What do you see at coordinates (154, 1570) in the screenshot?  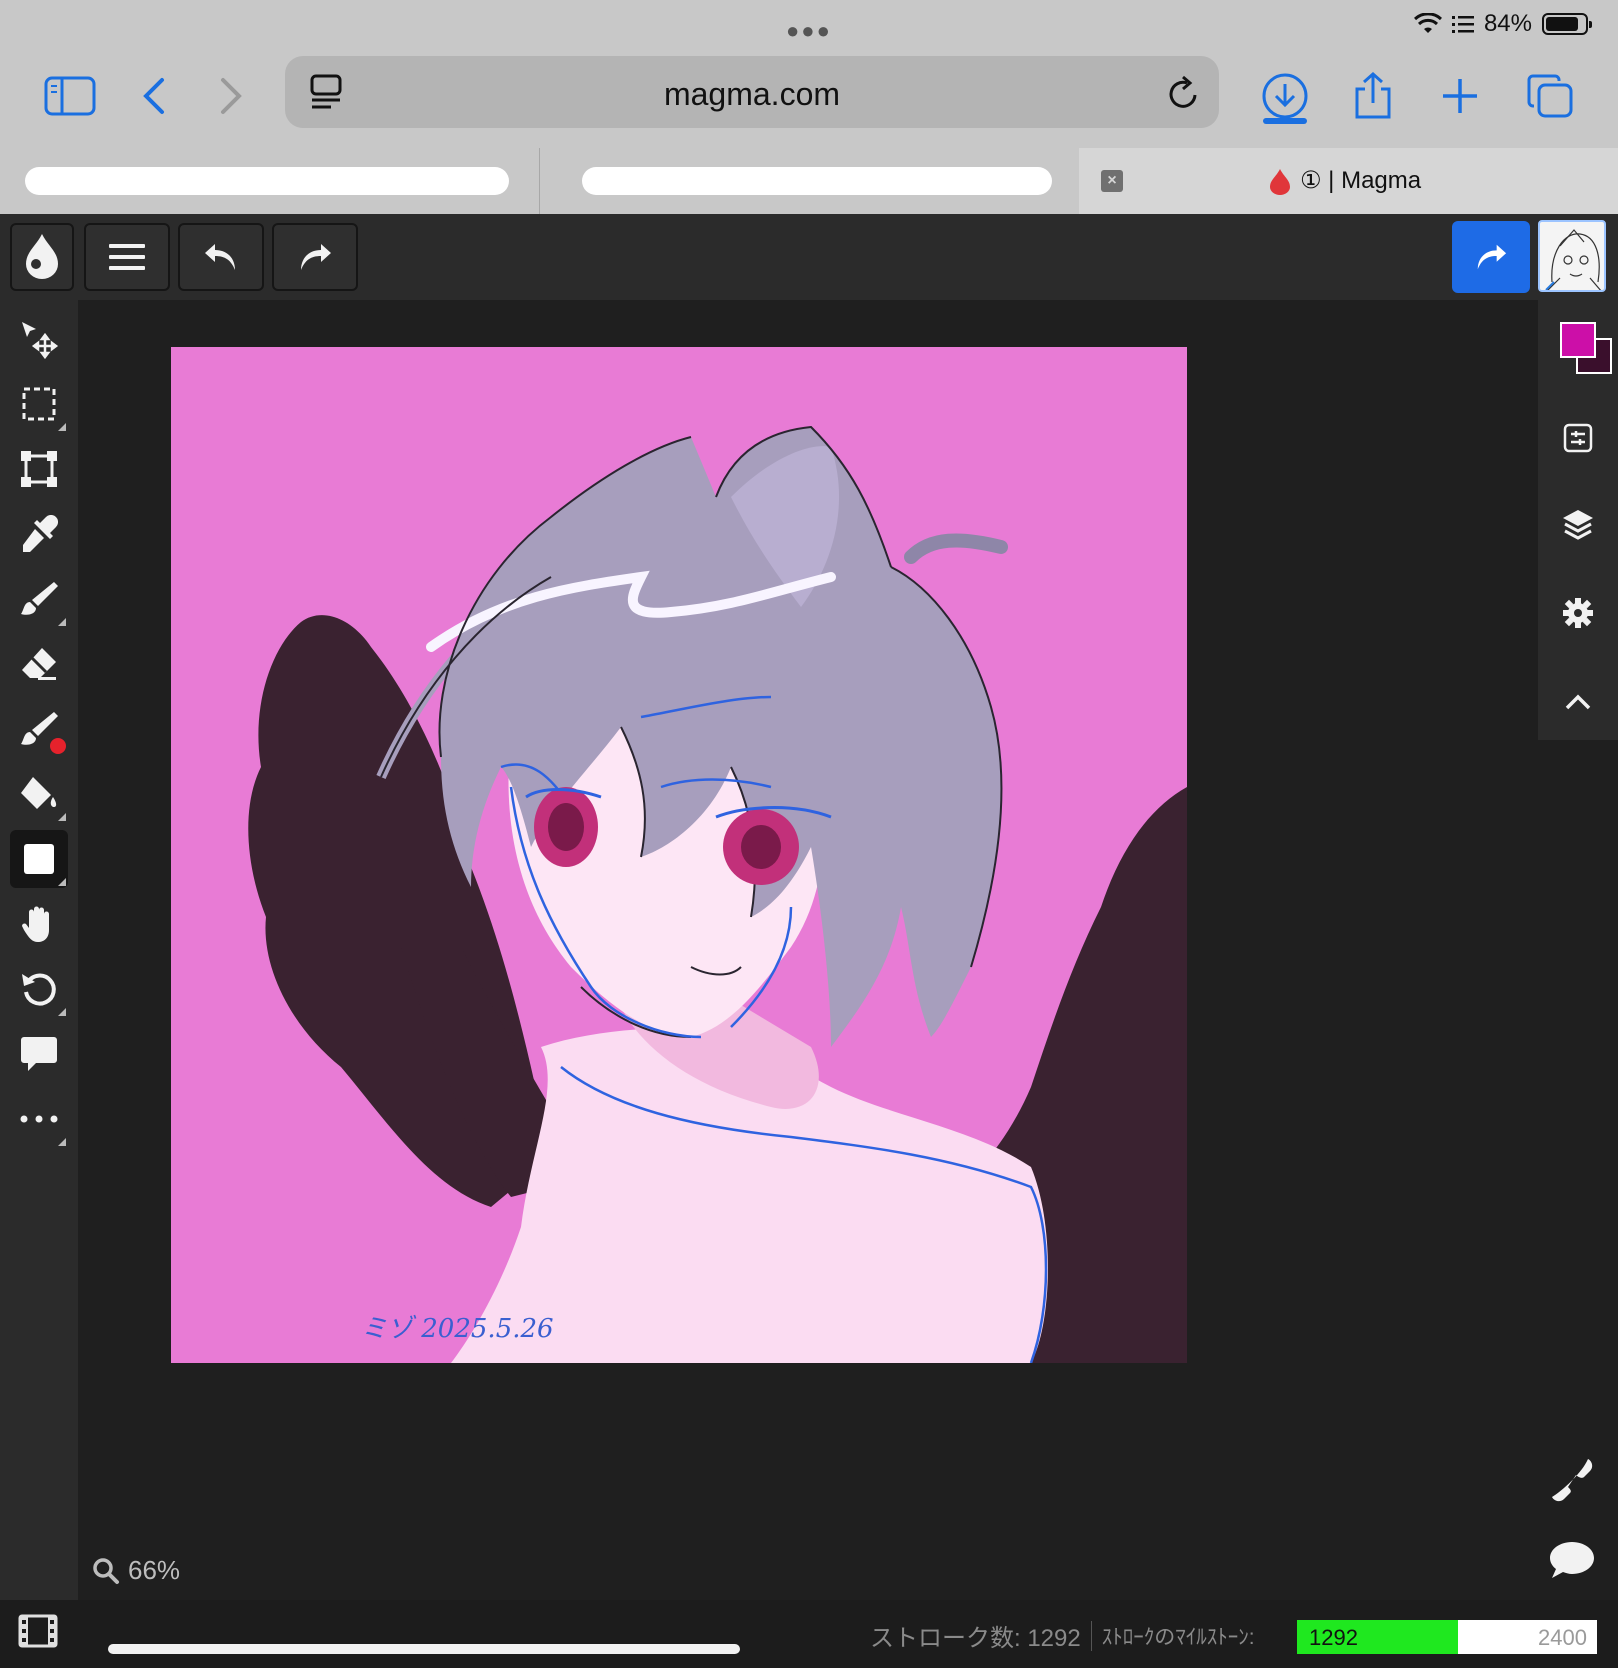 I see `zoom-level: 66%` at bounding box center [154, 1570].